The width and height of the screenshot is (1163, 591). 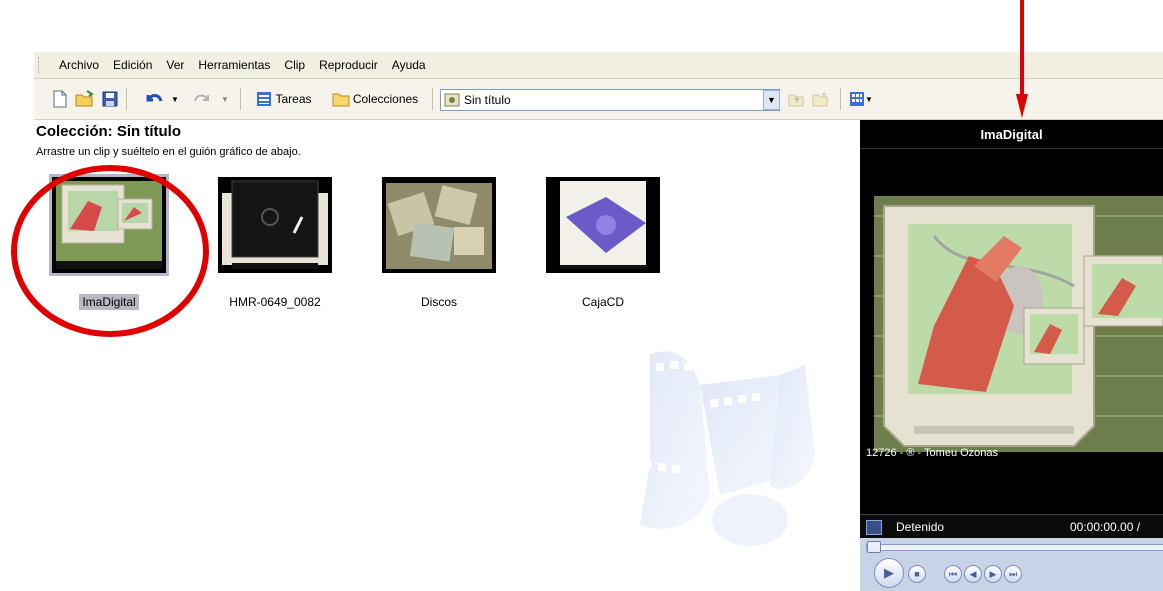 I want to click on folder-up-icon, so click(x=796, y=100).